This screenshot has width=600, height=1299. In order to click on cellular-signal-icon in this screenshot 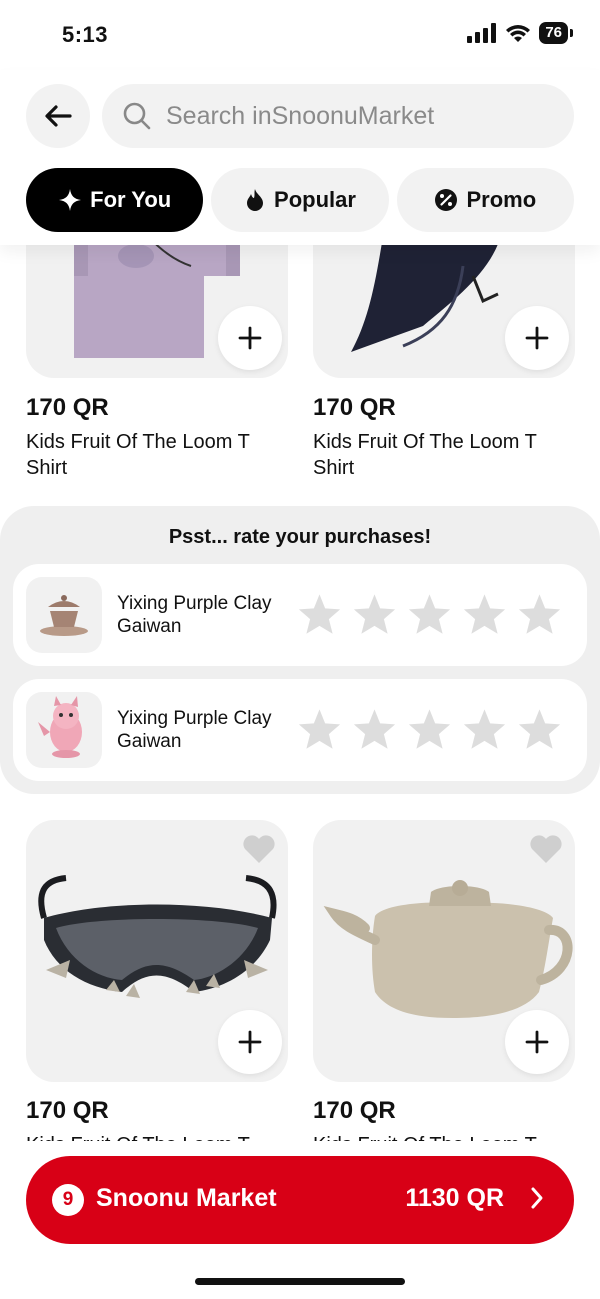, I will do `click(482, 33)`.